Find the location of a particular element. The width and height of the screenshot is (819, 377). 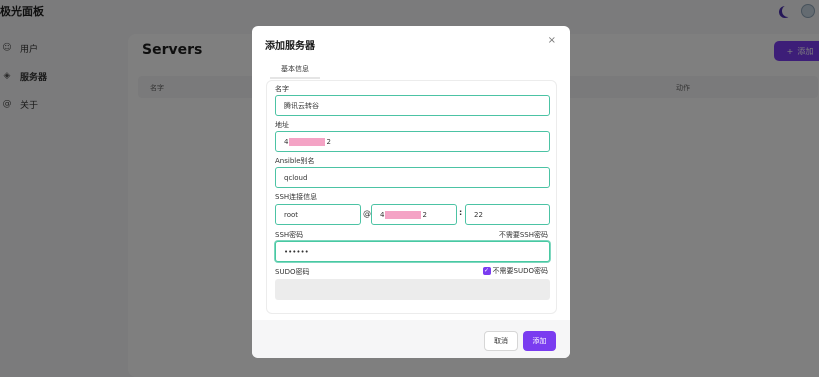

no-sudo-label: 不需要SUDO密码 is located at coordinates (520, 271).